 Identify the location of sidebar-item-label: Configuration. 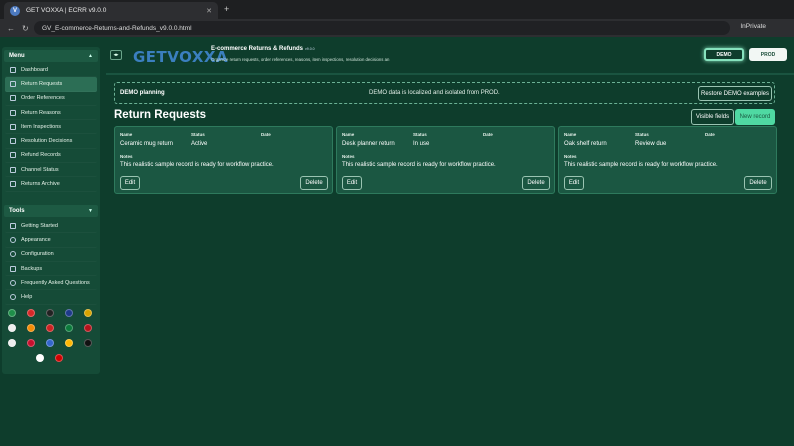
(37, 254).